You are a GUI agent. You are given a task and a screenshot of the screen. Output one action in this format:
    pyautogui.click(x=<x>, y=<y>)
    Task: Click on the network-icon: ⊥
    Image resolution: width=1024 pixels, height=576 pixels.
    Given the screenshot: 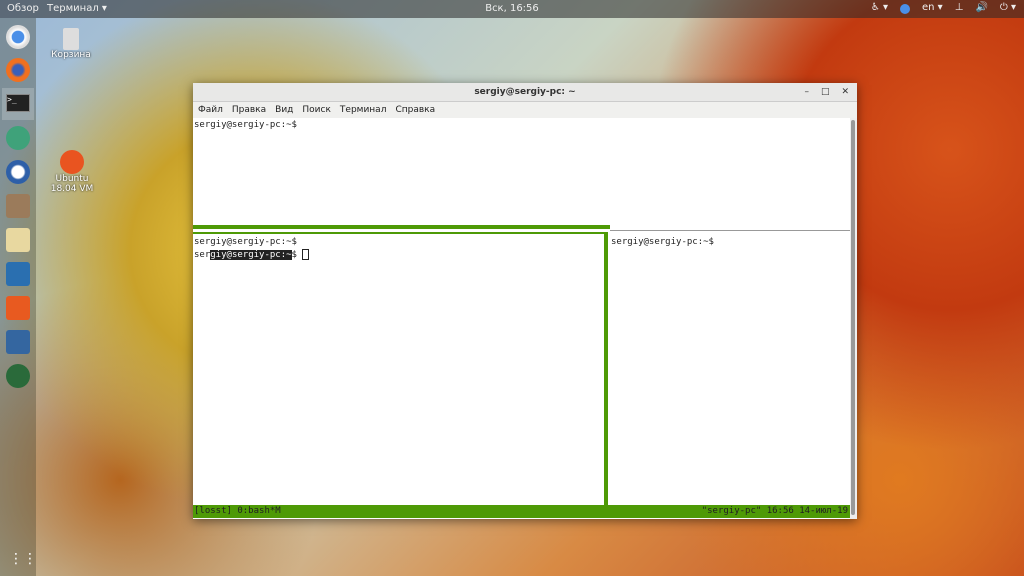 What is the action you would take?
    pyautogui.click(x=959, y=8)
    